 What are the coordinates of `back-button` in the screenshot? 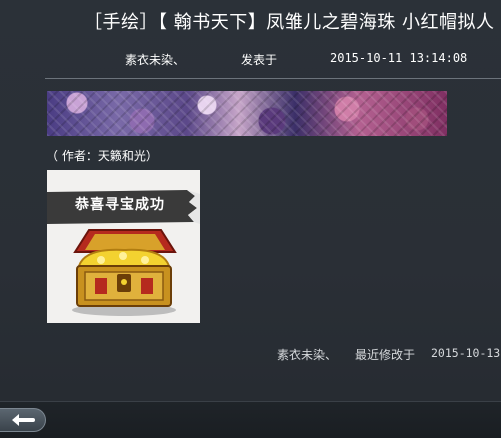 It's located at (23, 420).